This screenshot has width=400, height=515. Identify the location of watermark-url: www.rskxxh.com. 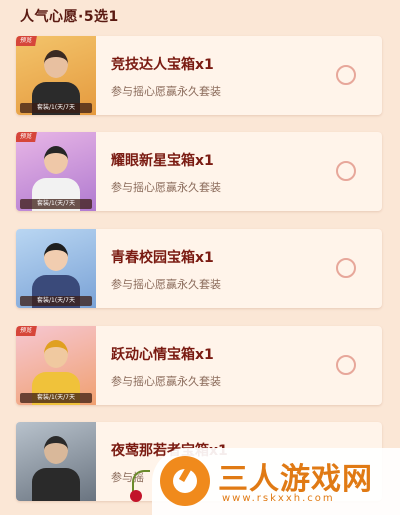
(278, 498).